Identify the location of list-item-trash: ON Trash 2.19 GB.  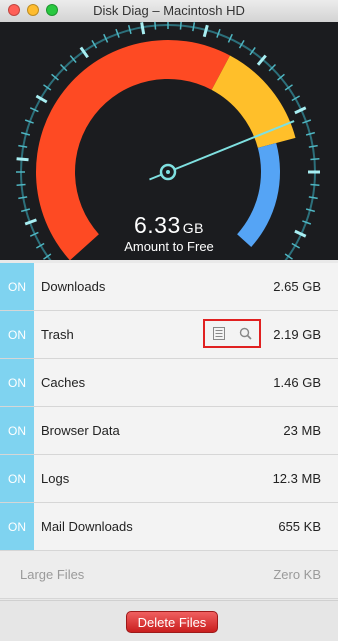
(169, 335).